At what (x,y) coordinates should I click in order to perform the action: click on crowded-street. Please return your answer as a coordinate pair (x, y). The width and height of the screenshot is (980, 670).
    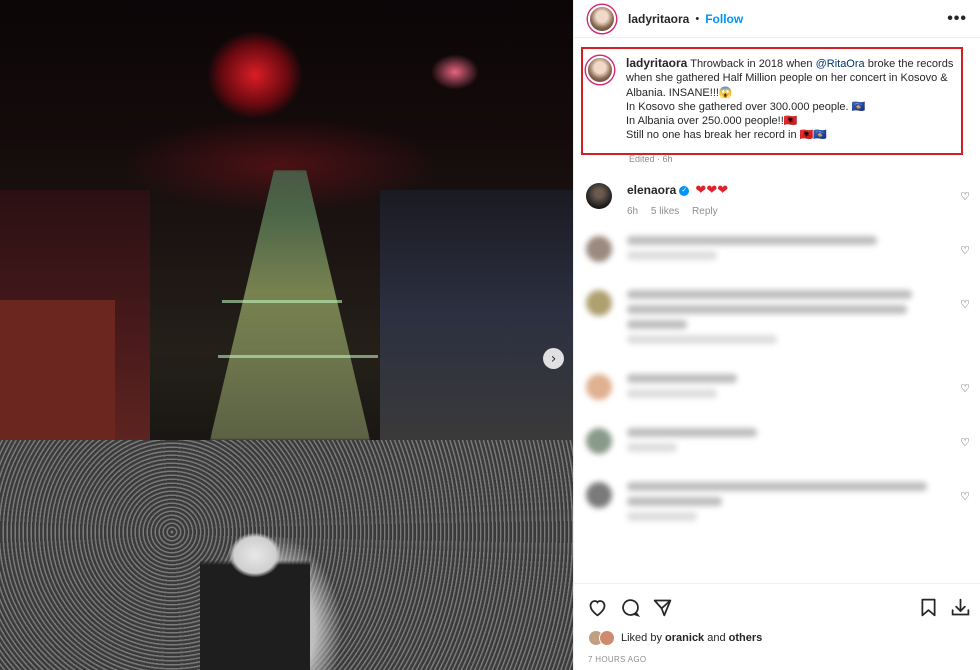
    Looking at the image, I should click on (290, 305).